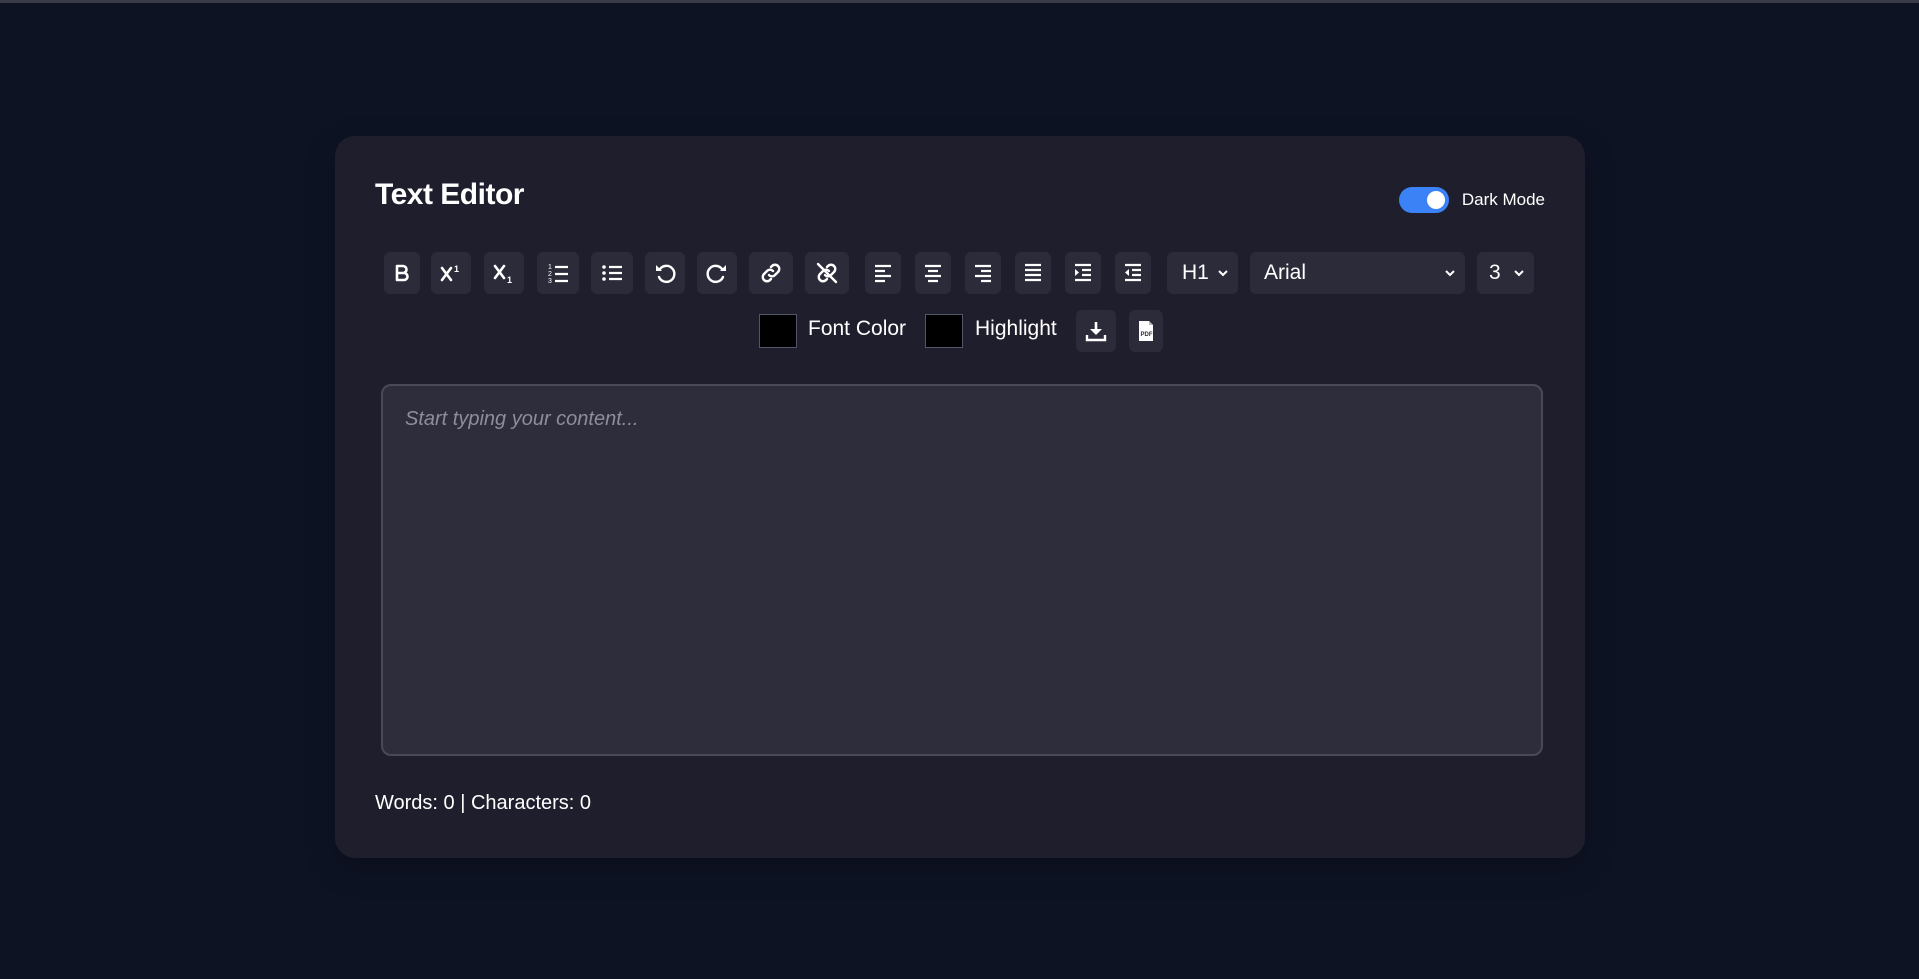  What do you see at coordinates (1285, 272) in the screenshot?
I see `font-family-select-value: Arial` at bounding box center [1285, 272].